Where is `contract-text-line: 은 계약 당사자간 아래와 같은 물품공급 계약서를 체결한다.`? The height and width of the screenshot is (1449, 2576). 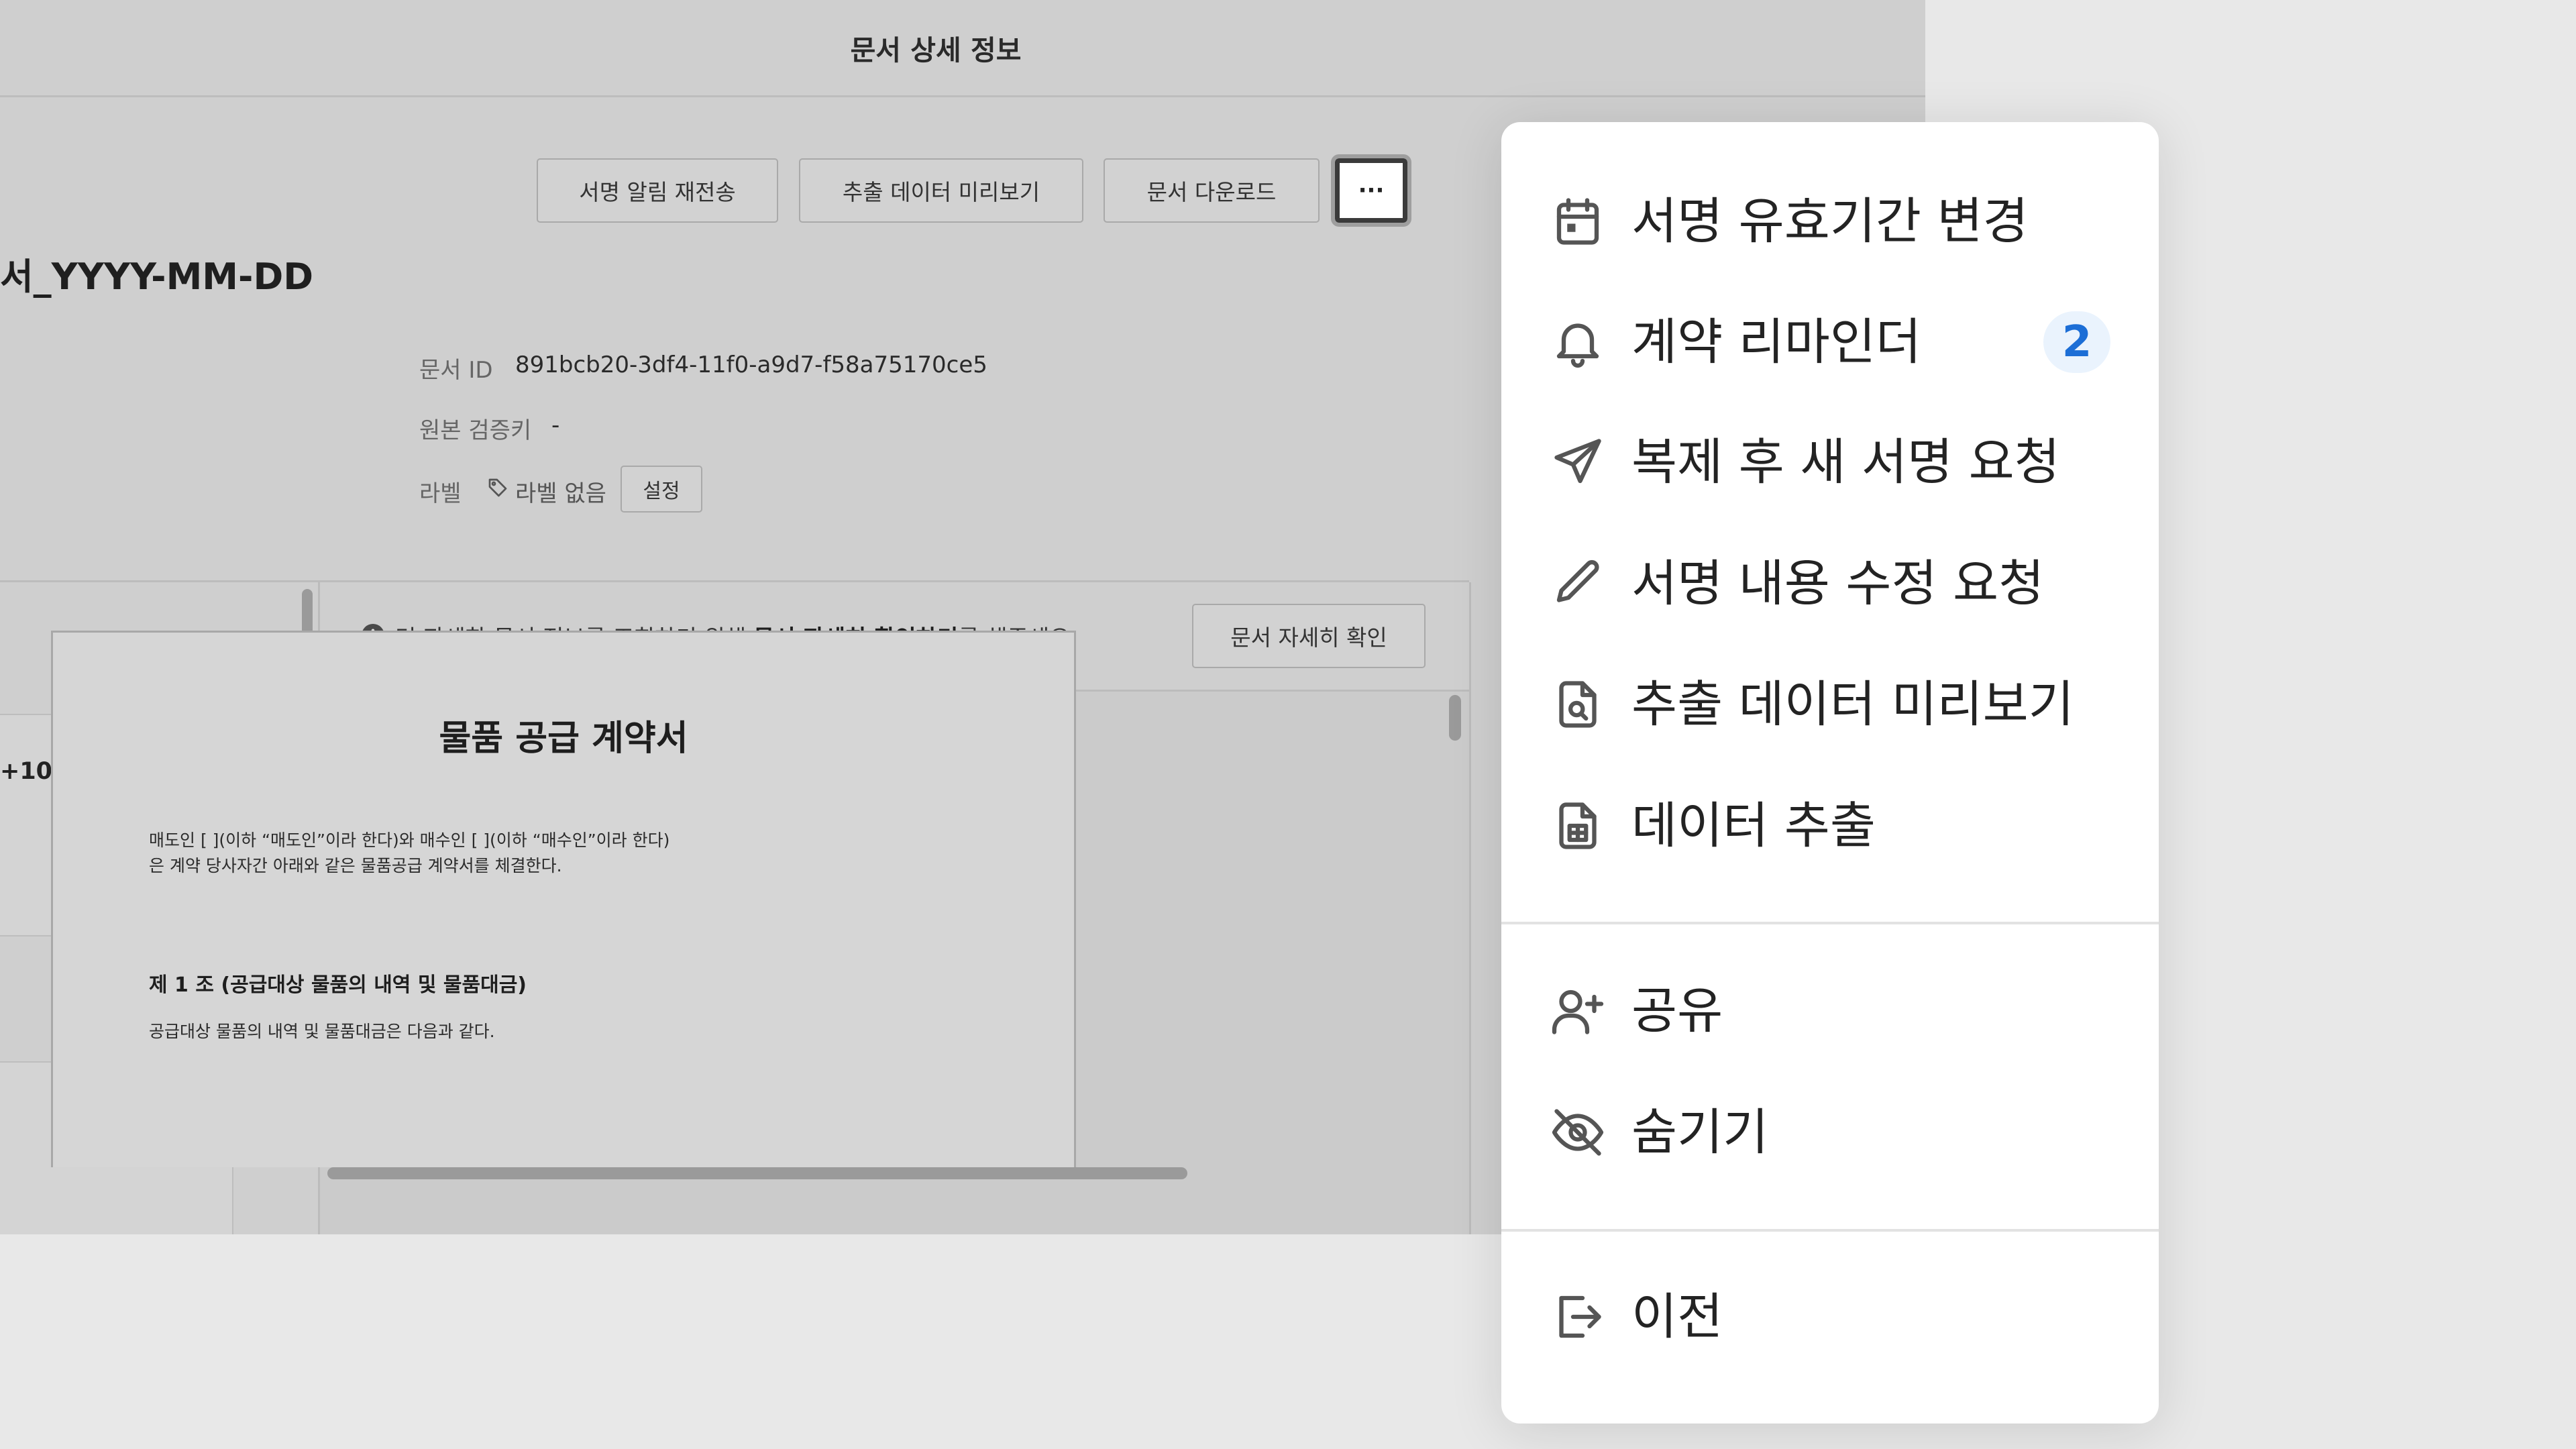
contract-text-line: 은 계약 당사자간 아래와 같은 물품공급 계약서를 체결한다. is located at coordinates (355, 865).